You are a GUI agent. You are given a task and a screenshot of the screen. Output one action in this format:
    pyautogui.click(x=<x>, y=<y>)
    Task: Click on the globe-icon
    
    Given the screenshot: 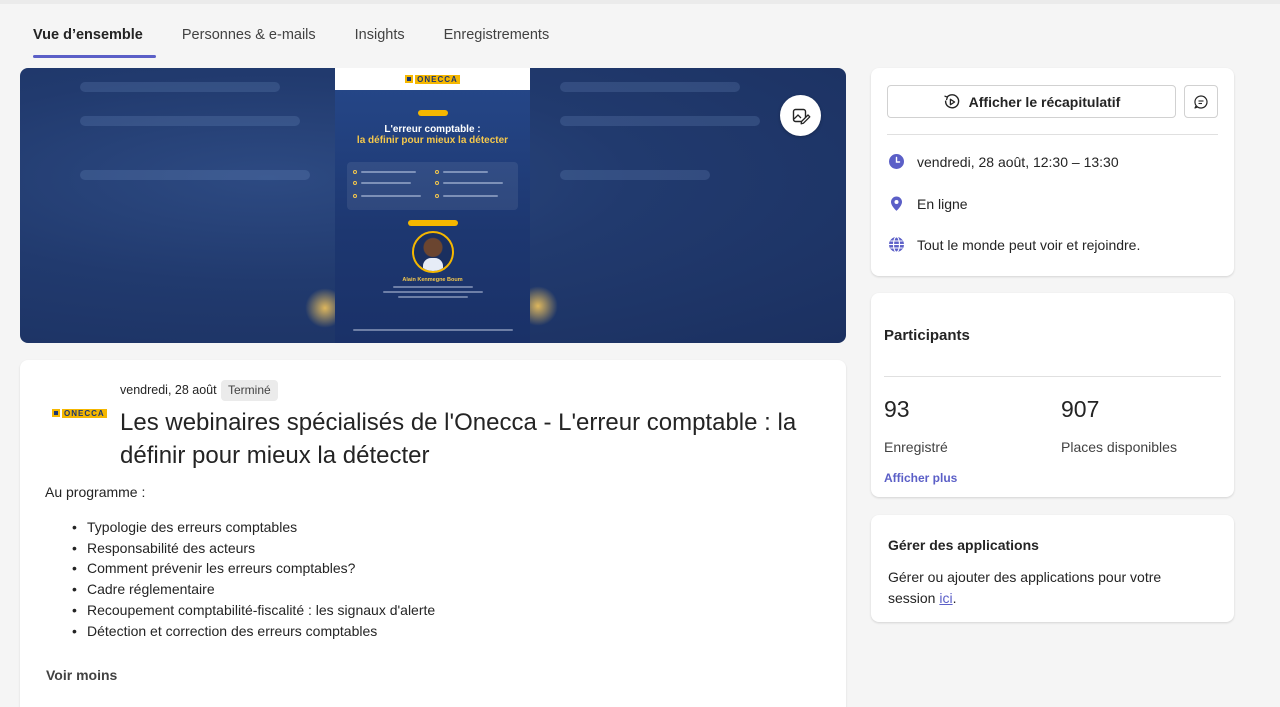 What is the action you would take?
    pyautogui.click(x=896, y=244)
    